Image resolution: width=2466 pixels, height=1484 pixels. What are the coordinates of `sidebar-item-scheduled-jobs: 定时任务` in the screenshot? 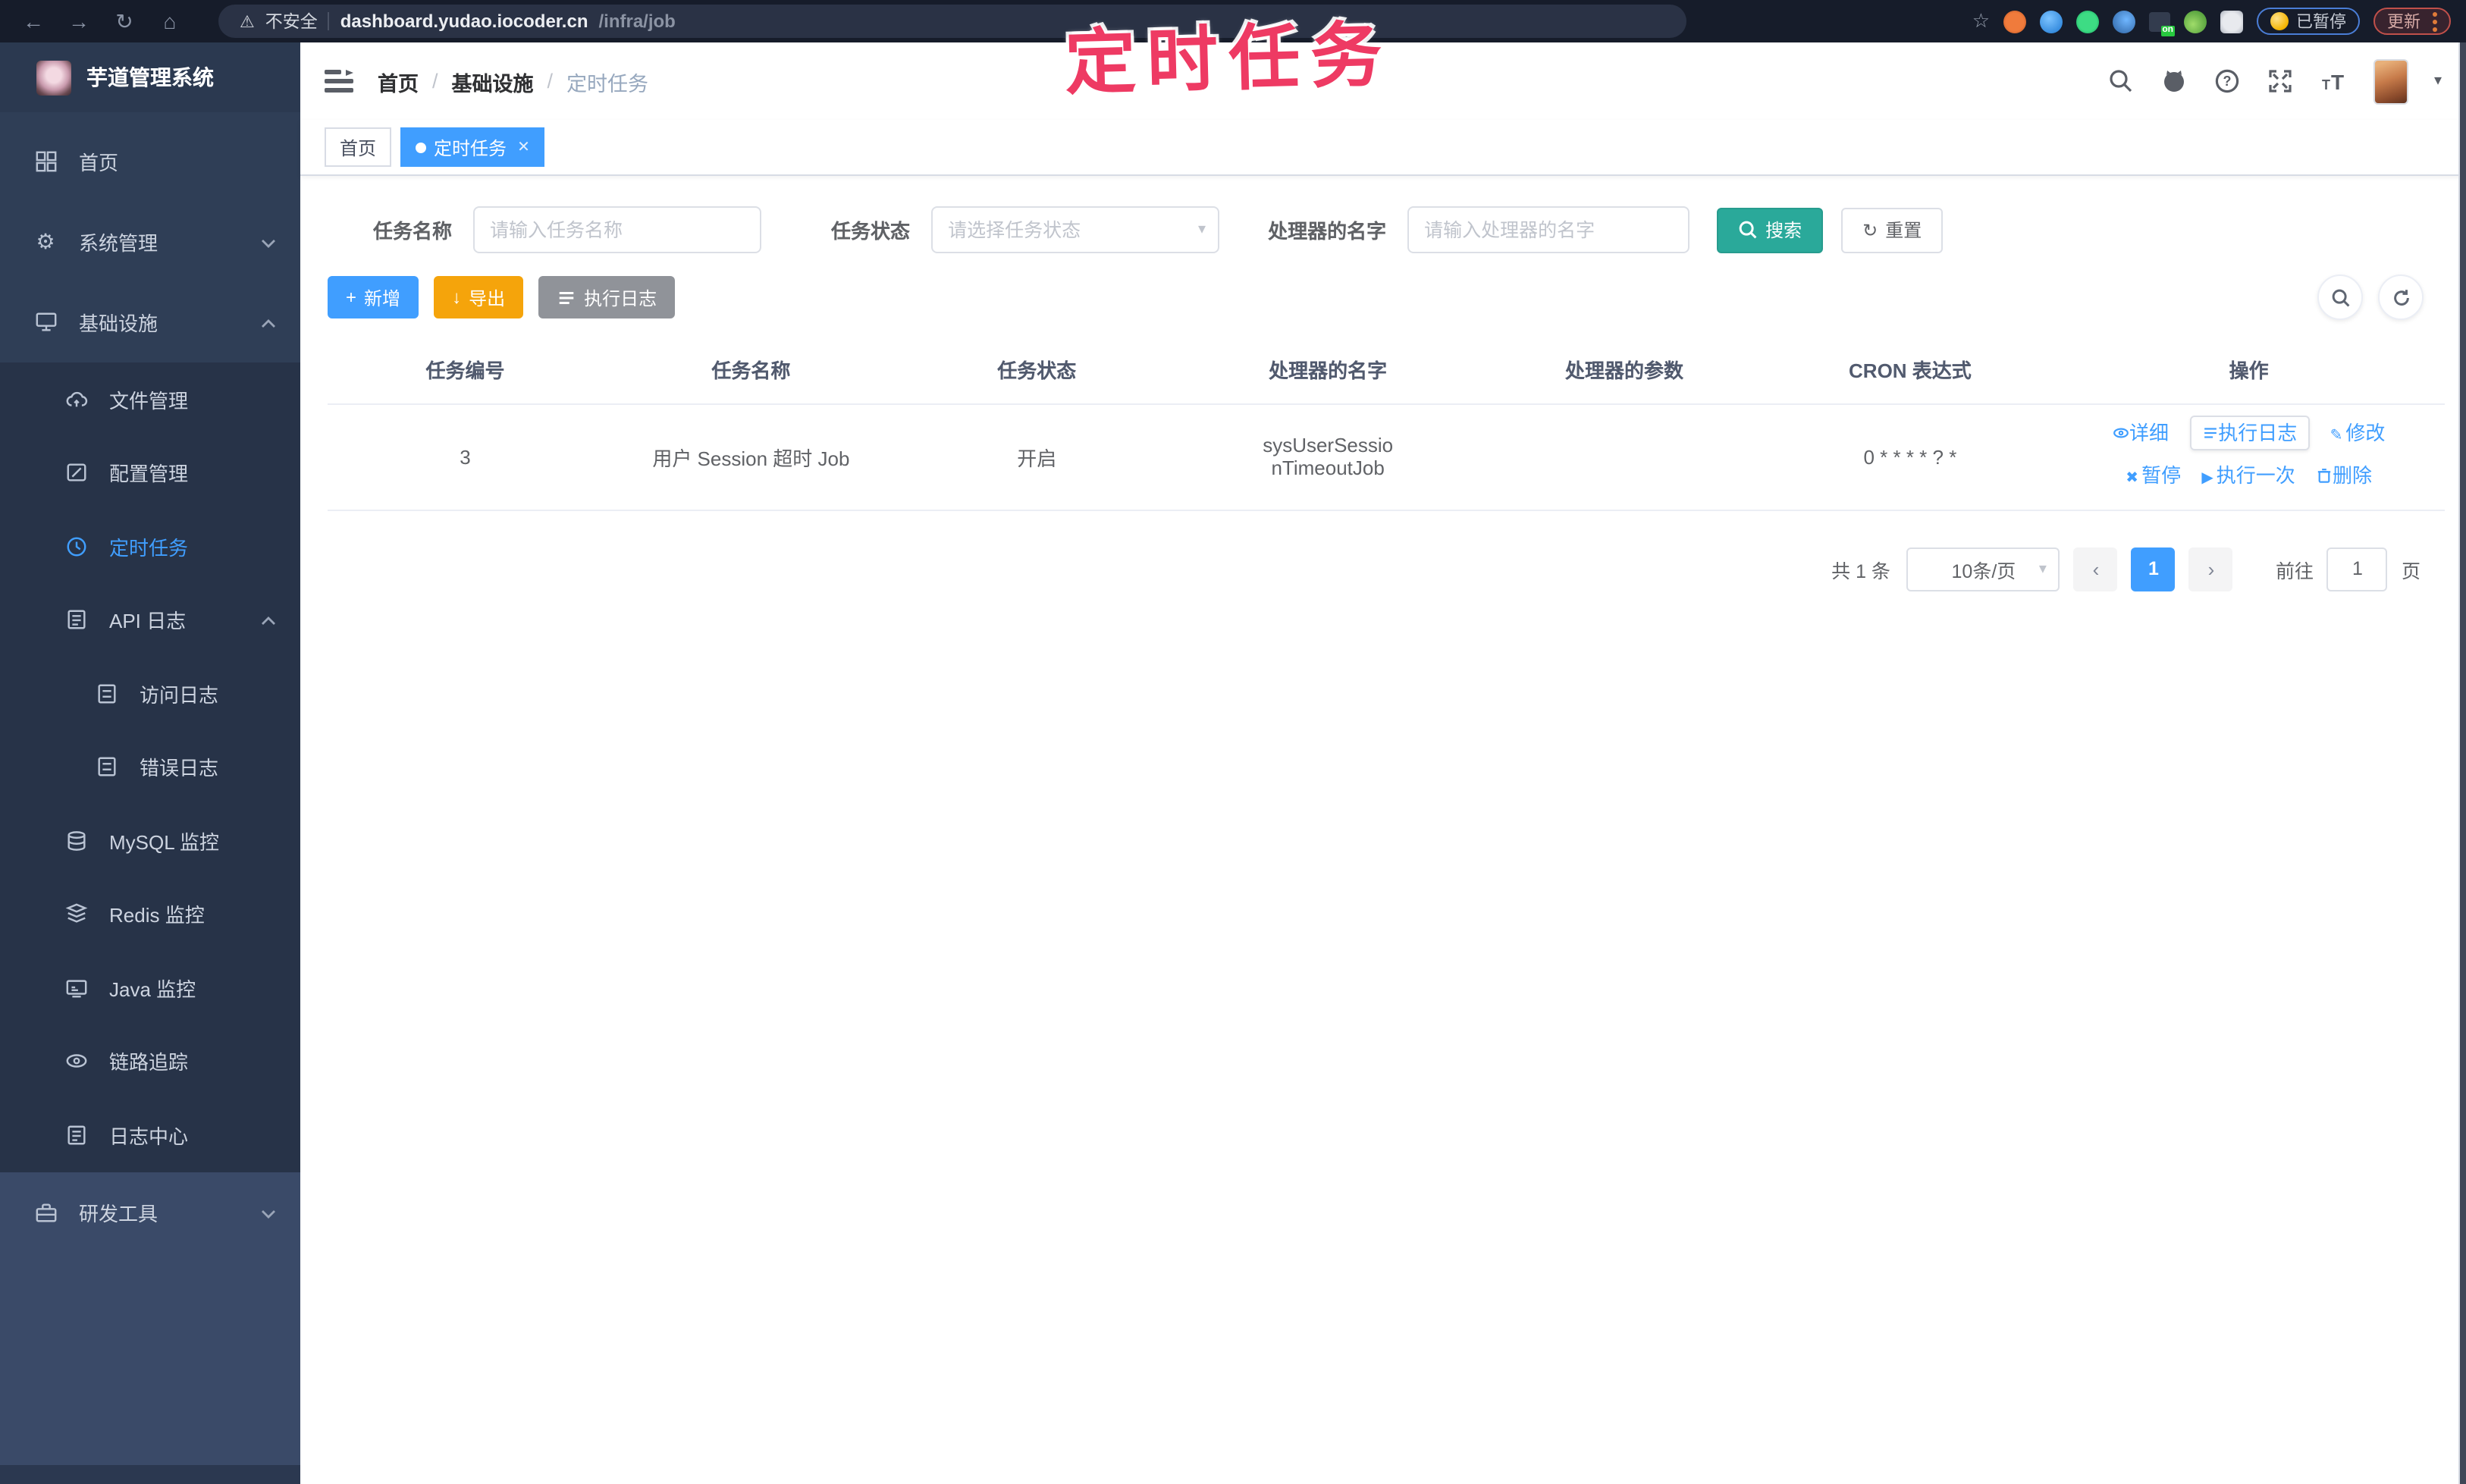 It's located at (150, 546).